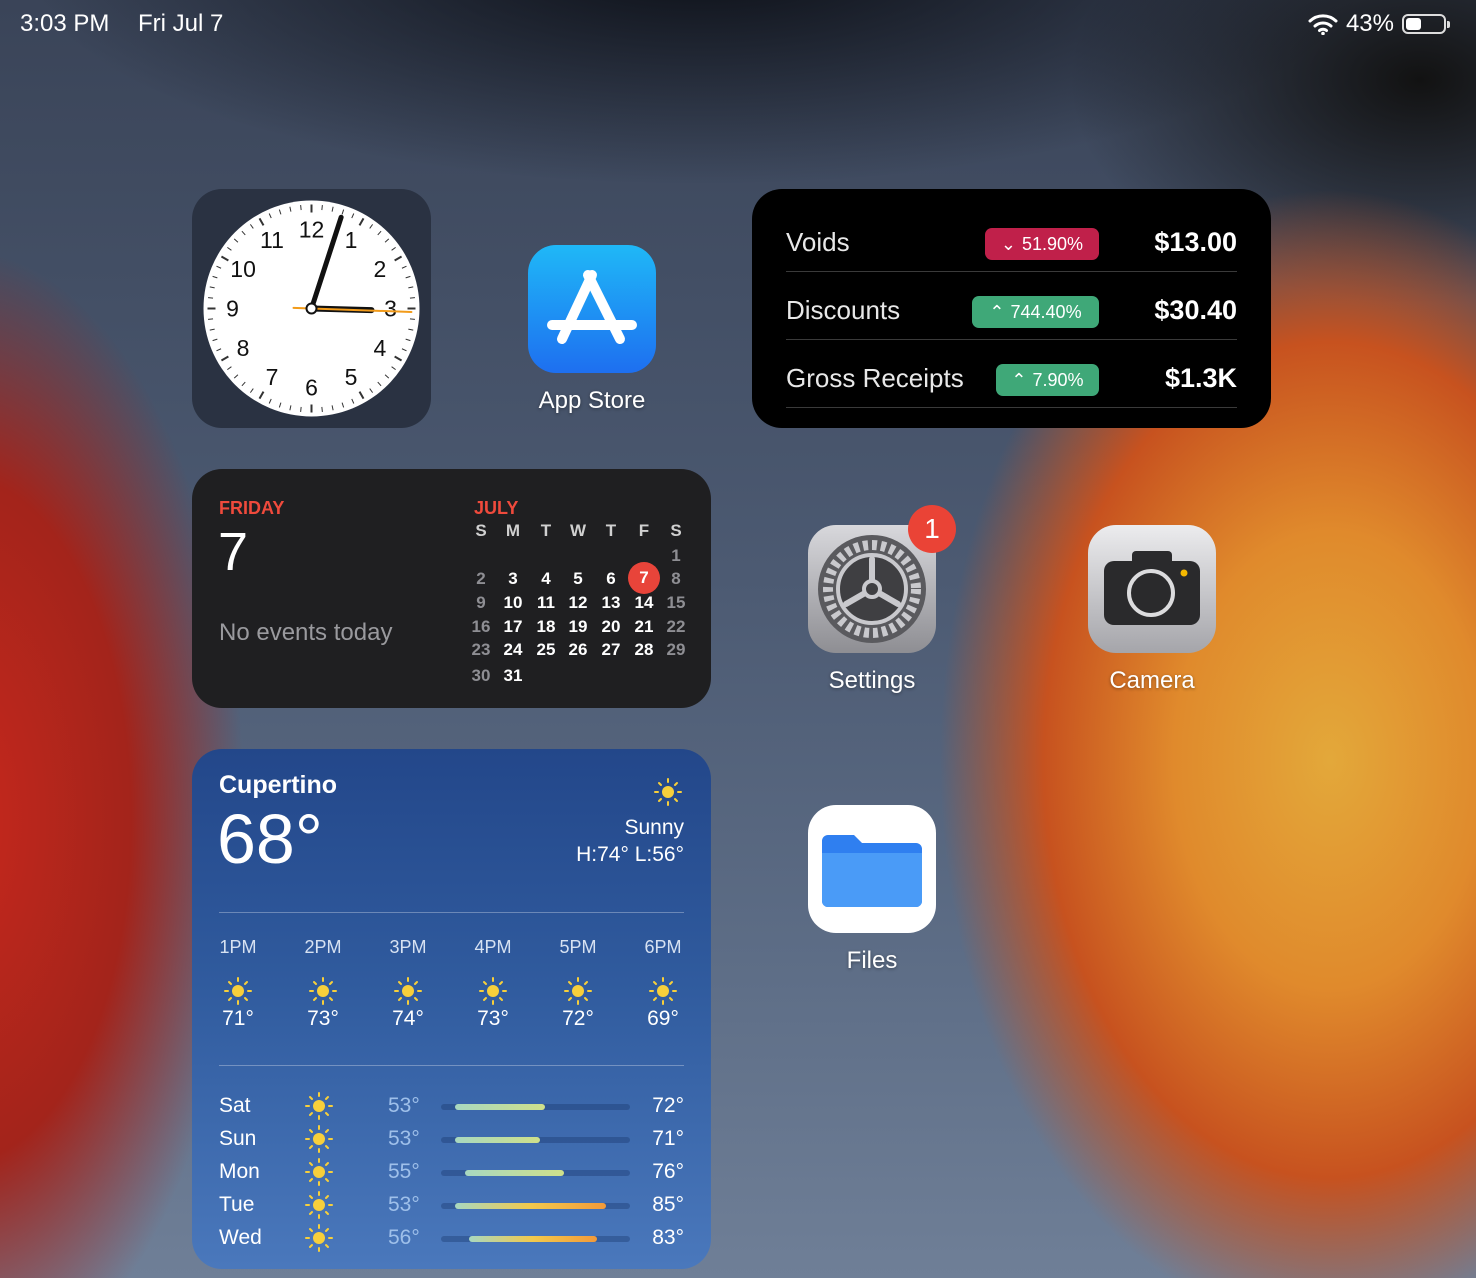  I want to click on calendar-date: 4, so click(546, 579).